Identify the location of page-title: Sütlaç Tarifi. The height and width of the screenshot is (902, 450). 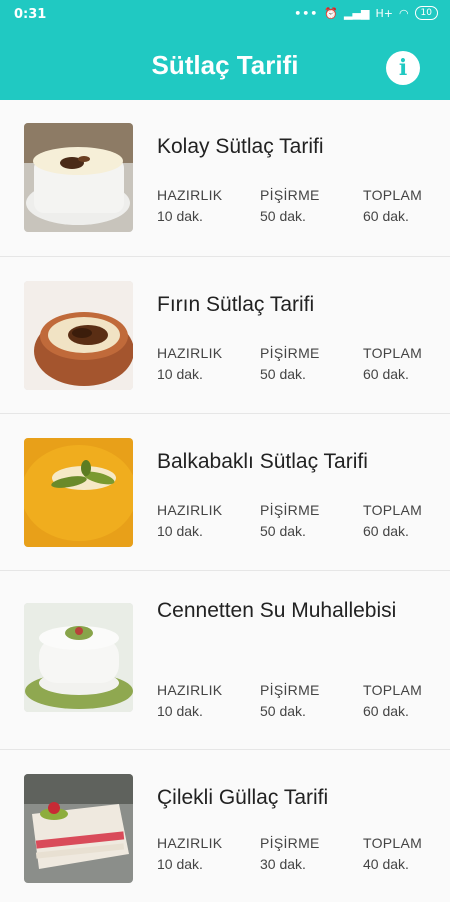
(225, 65).